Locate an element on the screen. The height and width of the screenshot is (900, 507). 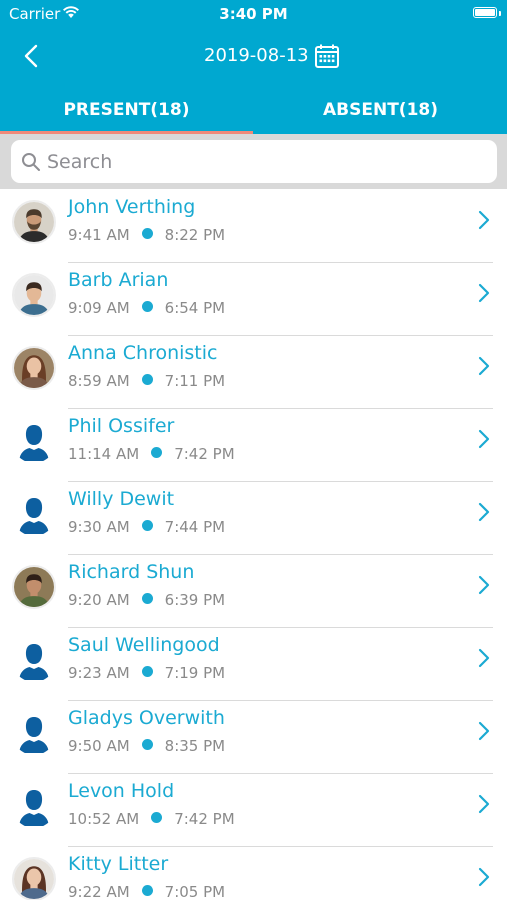
nav-bar: 2019-08-13 is located at coordinates (253, 56).